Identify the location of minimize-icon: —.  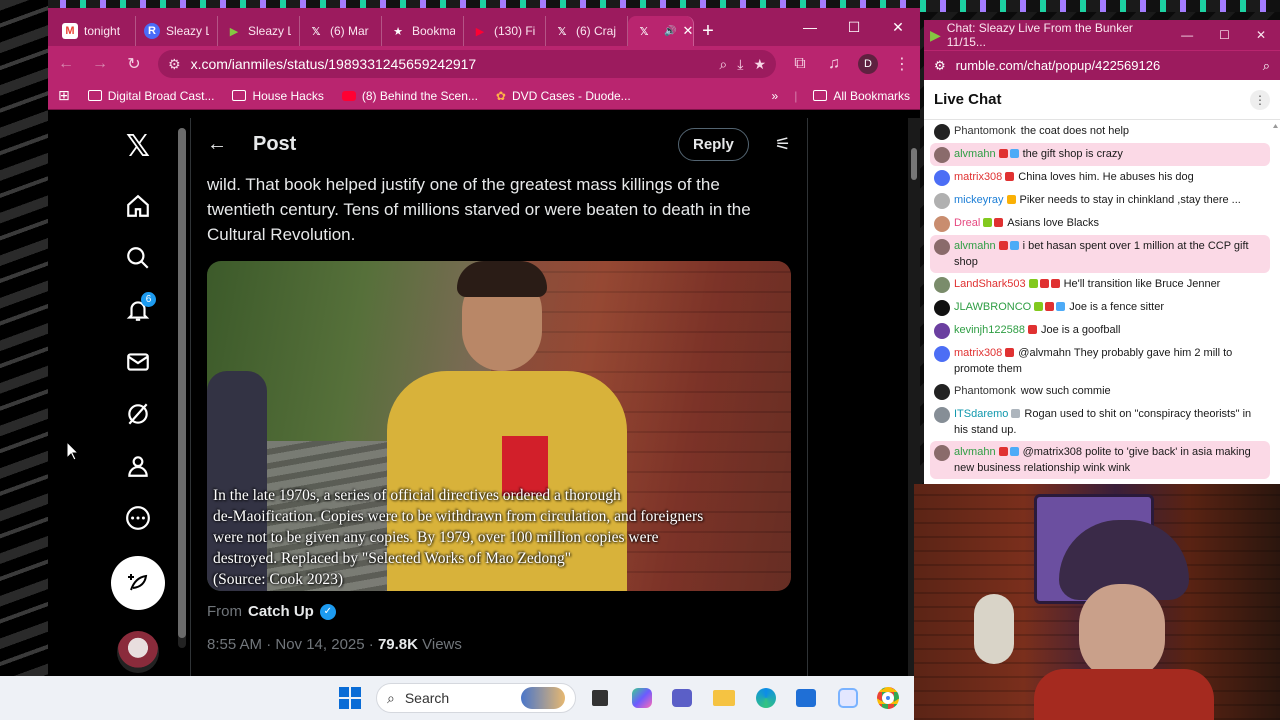
(810, 27).